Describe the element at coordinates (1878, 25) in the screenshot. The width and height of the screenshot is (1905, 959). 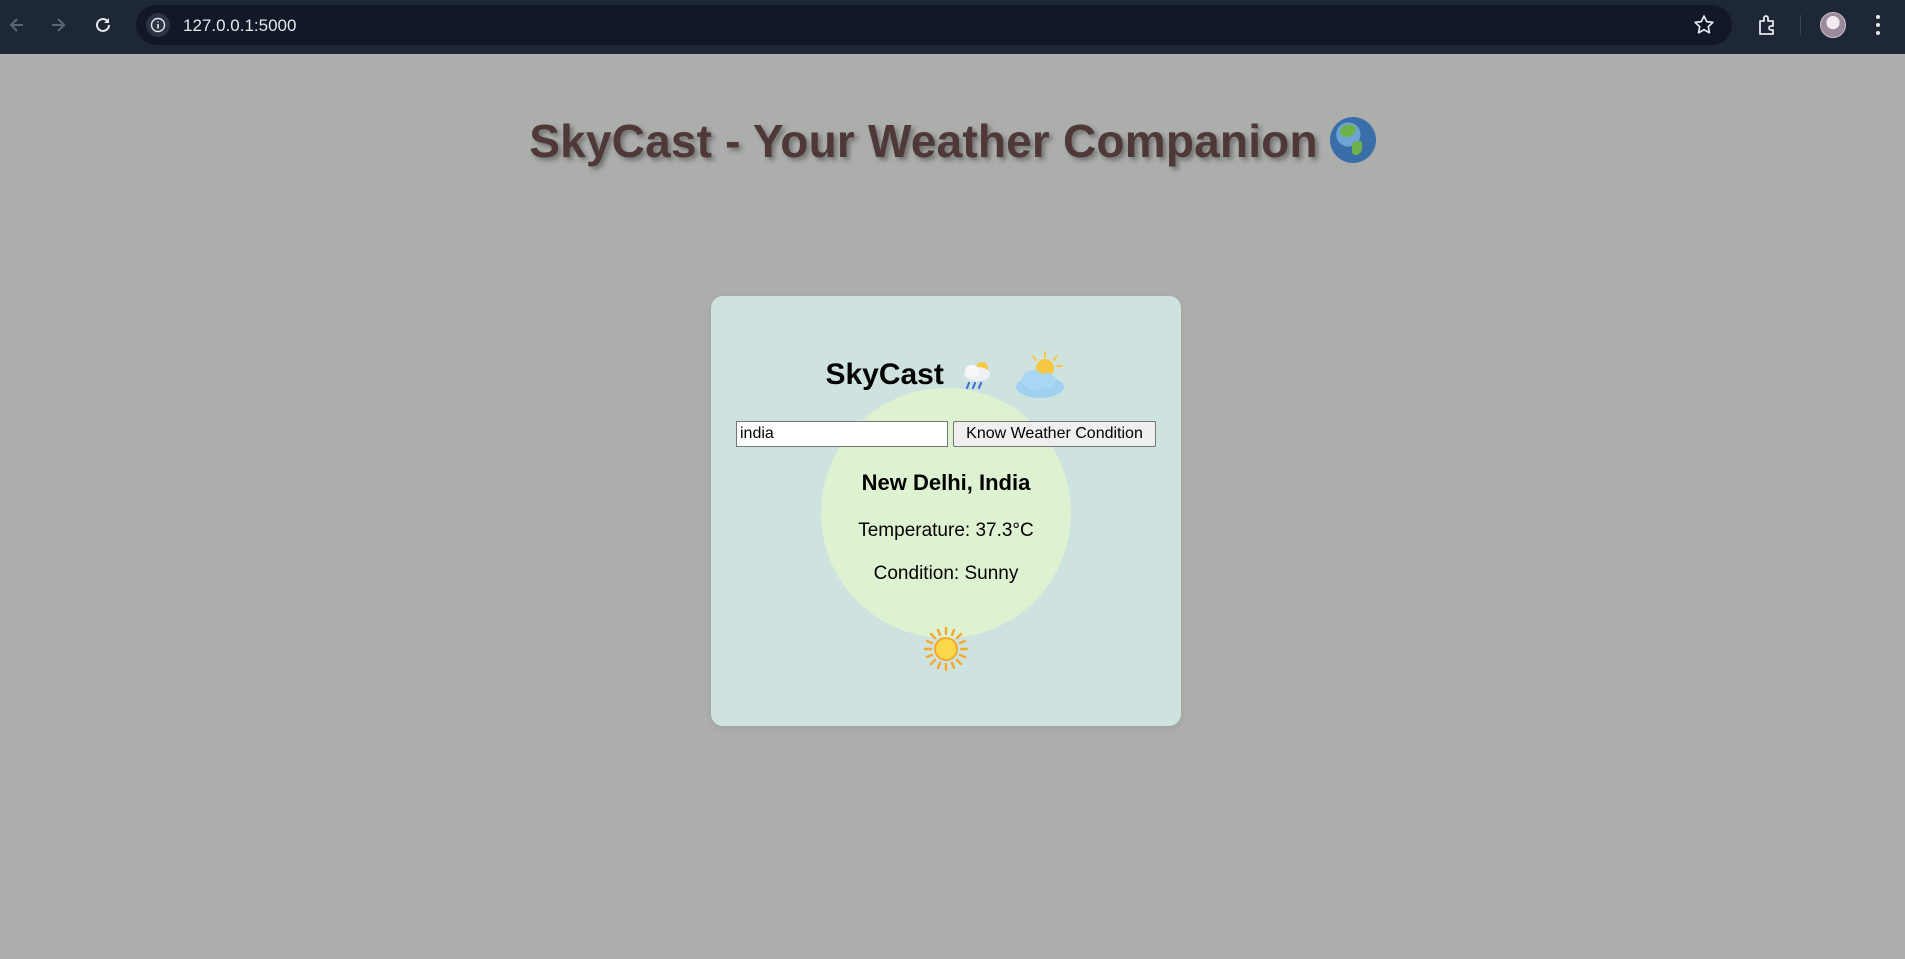
I see `menu-icon` at that location.